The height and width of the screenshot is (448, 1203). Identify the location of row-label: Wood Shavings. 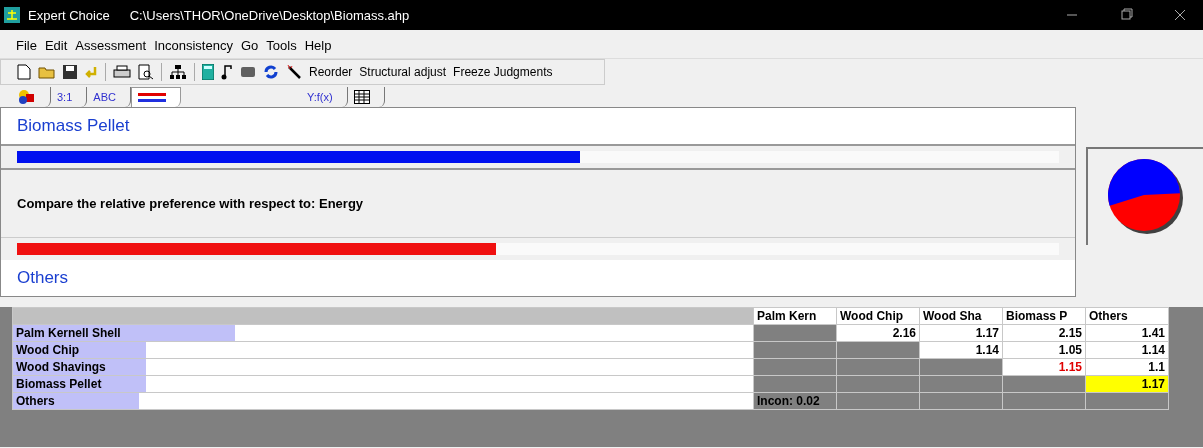
(61, 367).